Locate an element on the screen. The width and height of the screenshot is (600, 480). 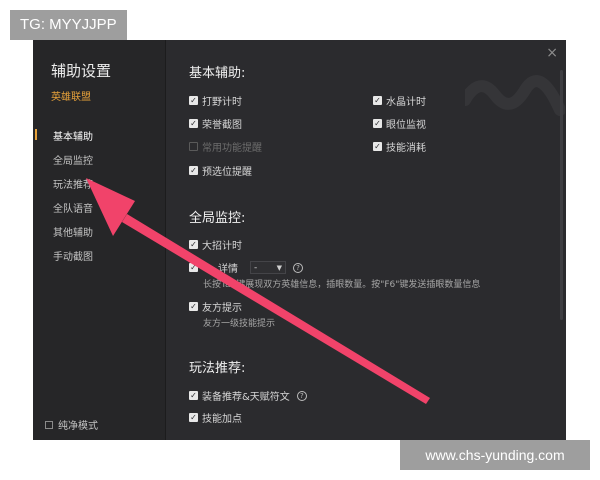
sidebar-item-basic: 基本辅助 is located at coordinates (73, 135).